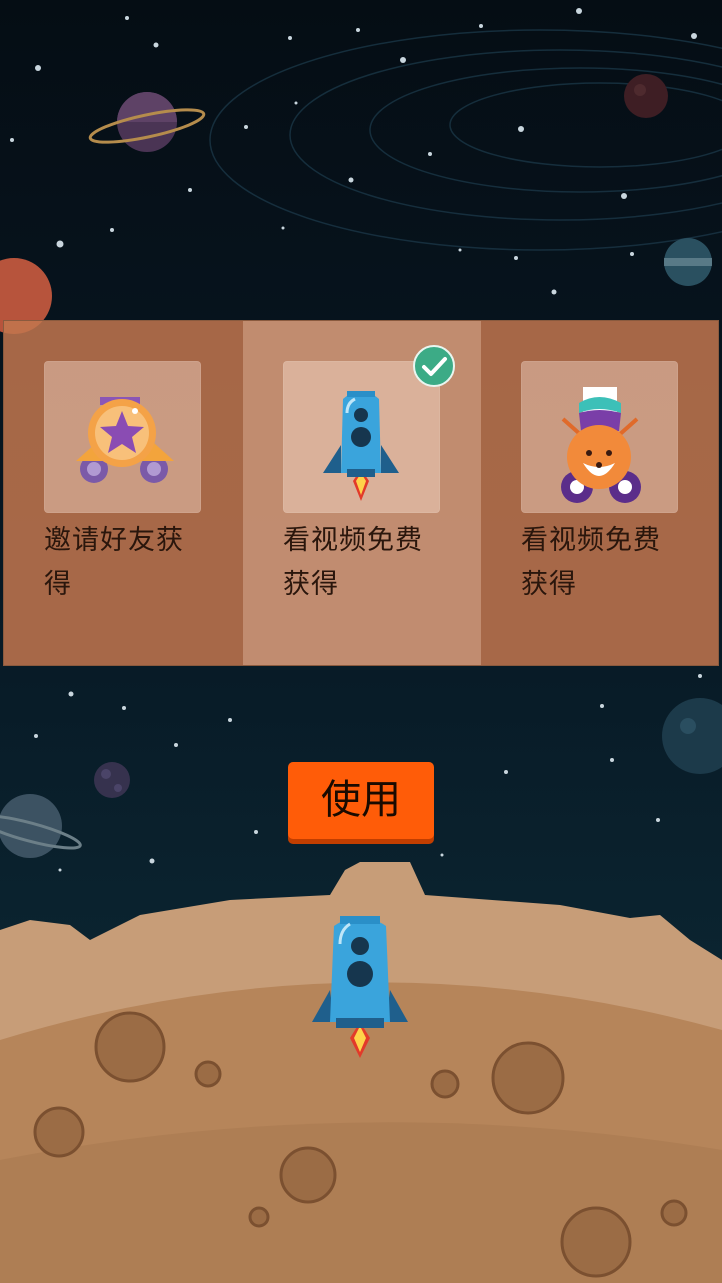 The image size is (722, 1283). I want to click on ship-option-2: 看视频免费获得, so click(362, 493).